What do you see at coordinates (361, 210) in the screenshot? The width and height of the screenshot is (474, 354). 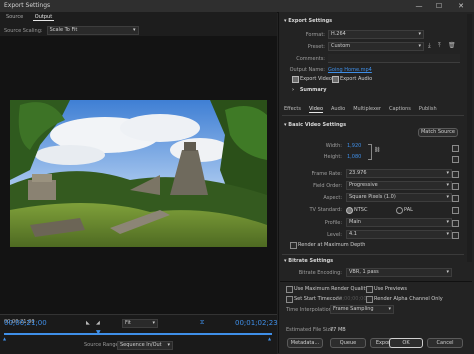 I see `ntsc-label: NTSC` at bounding box center [361, 210].